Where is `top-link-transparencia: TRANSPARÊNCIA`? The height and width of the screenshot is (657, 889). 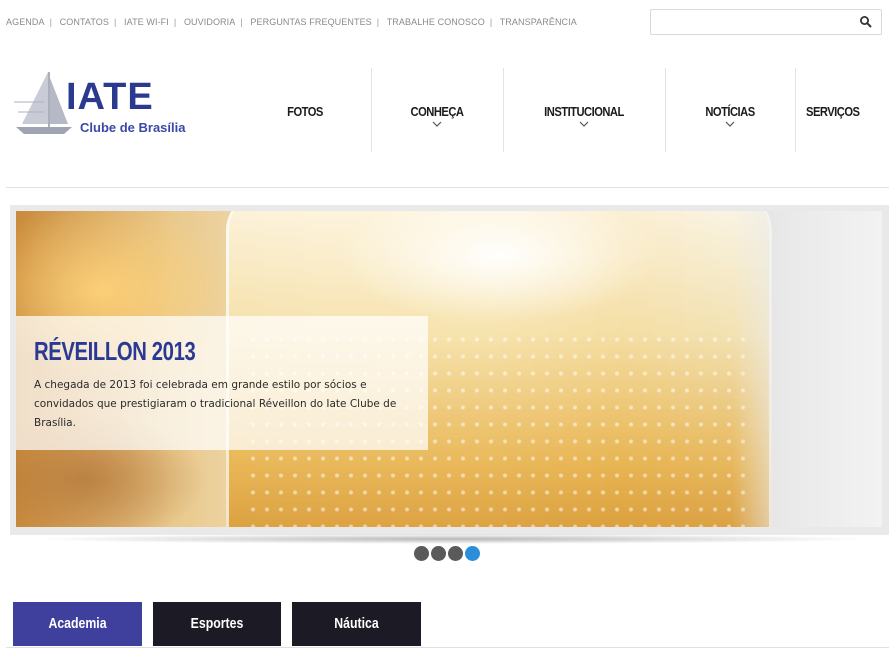
top-link-transparencia: TRANSPARÊNCIA is located at coordinates (538, 22).